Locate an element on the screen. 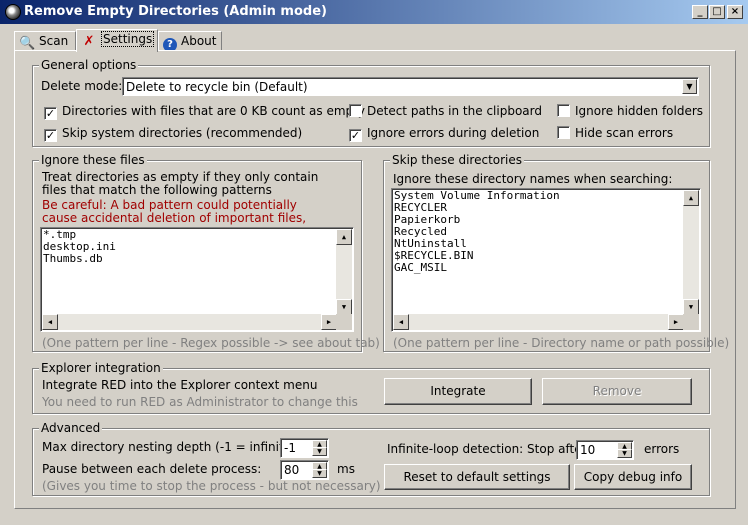 This screenshot has width=748, height=525. settings-icon: ✗ is located at coordinates (89, 41).